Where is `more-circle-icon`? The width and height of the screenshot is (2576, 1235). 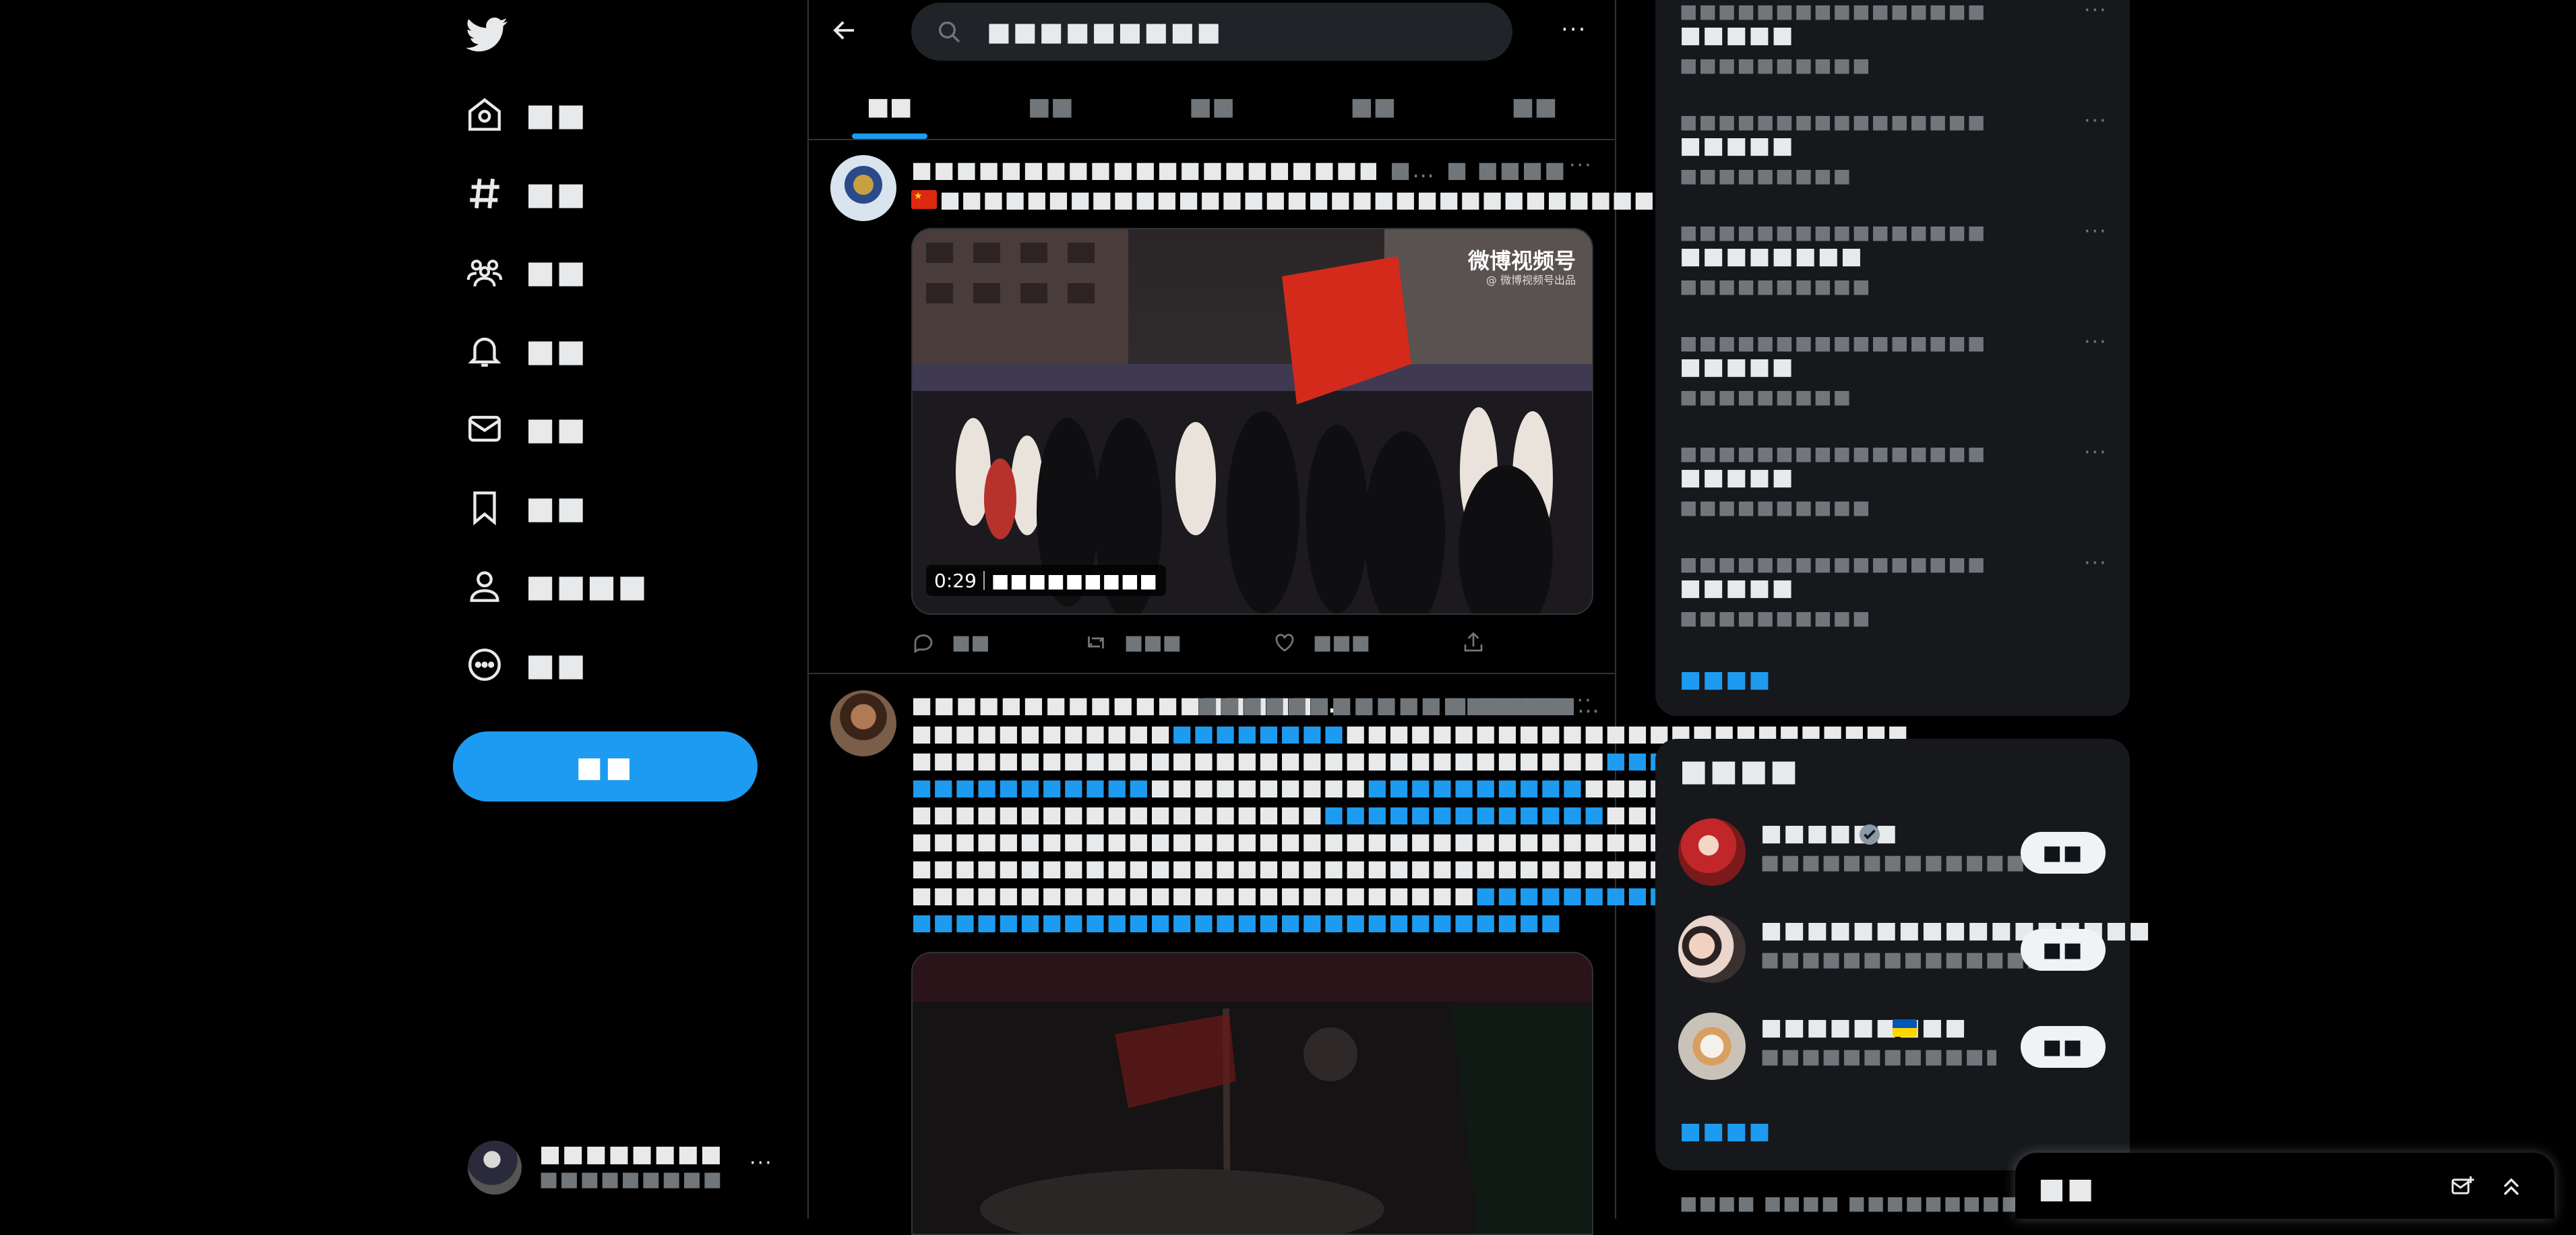 more-circle-icon is located at coordinates (485, 664).